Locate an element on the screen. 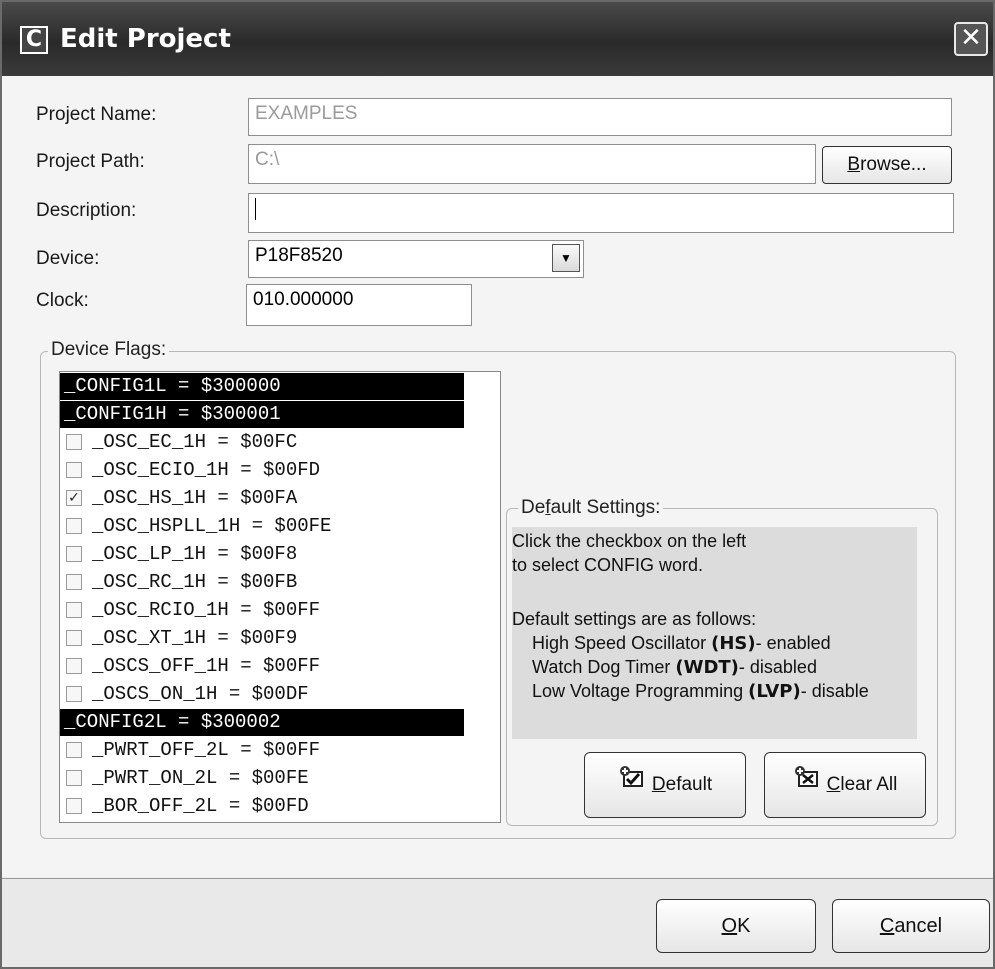  config-header-row: _CONFIG1L = $300000 is located at coordinates (262, 386).